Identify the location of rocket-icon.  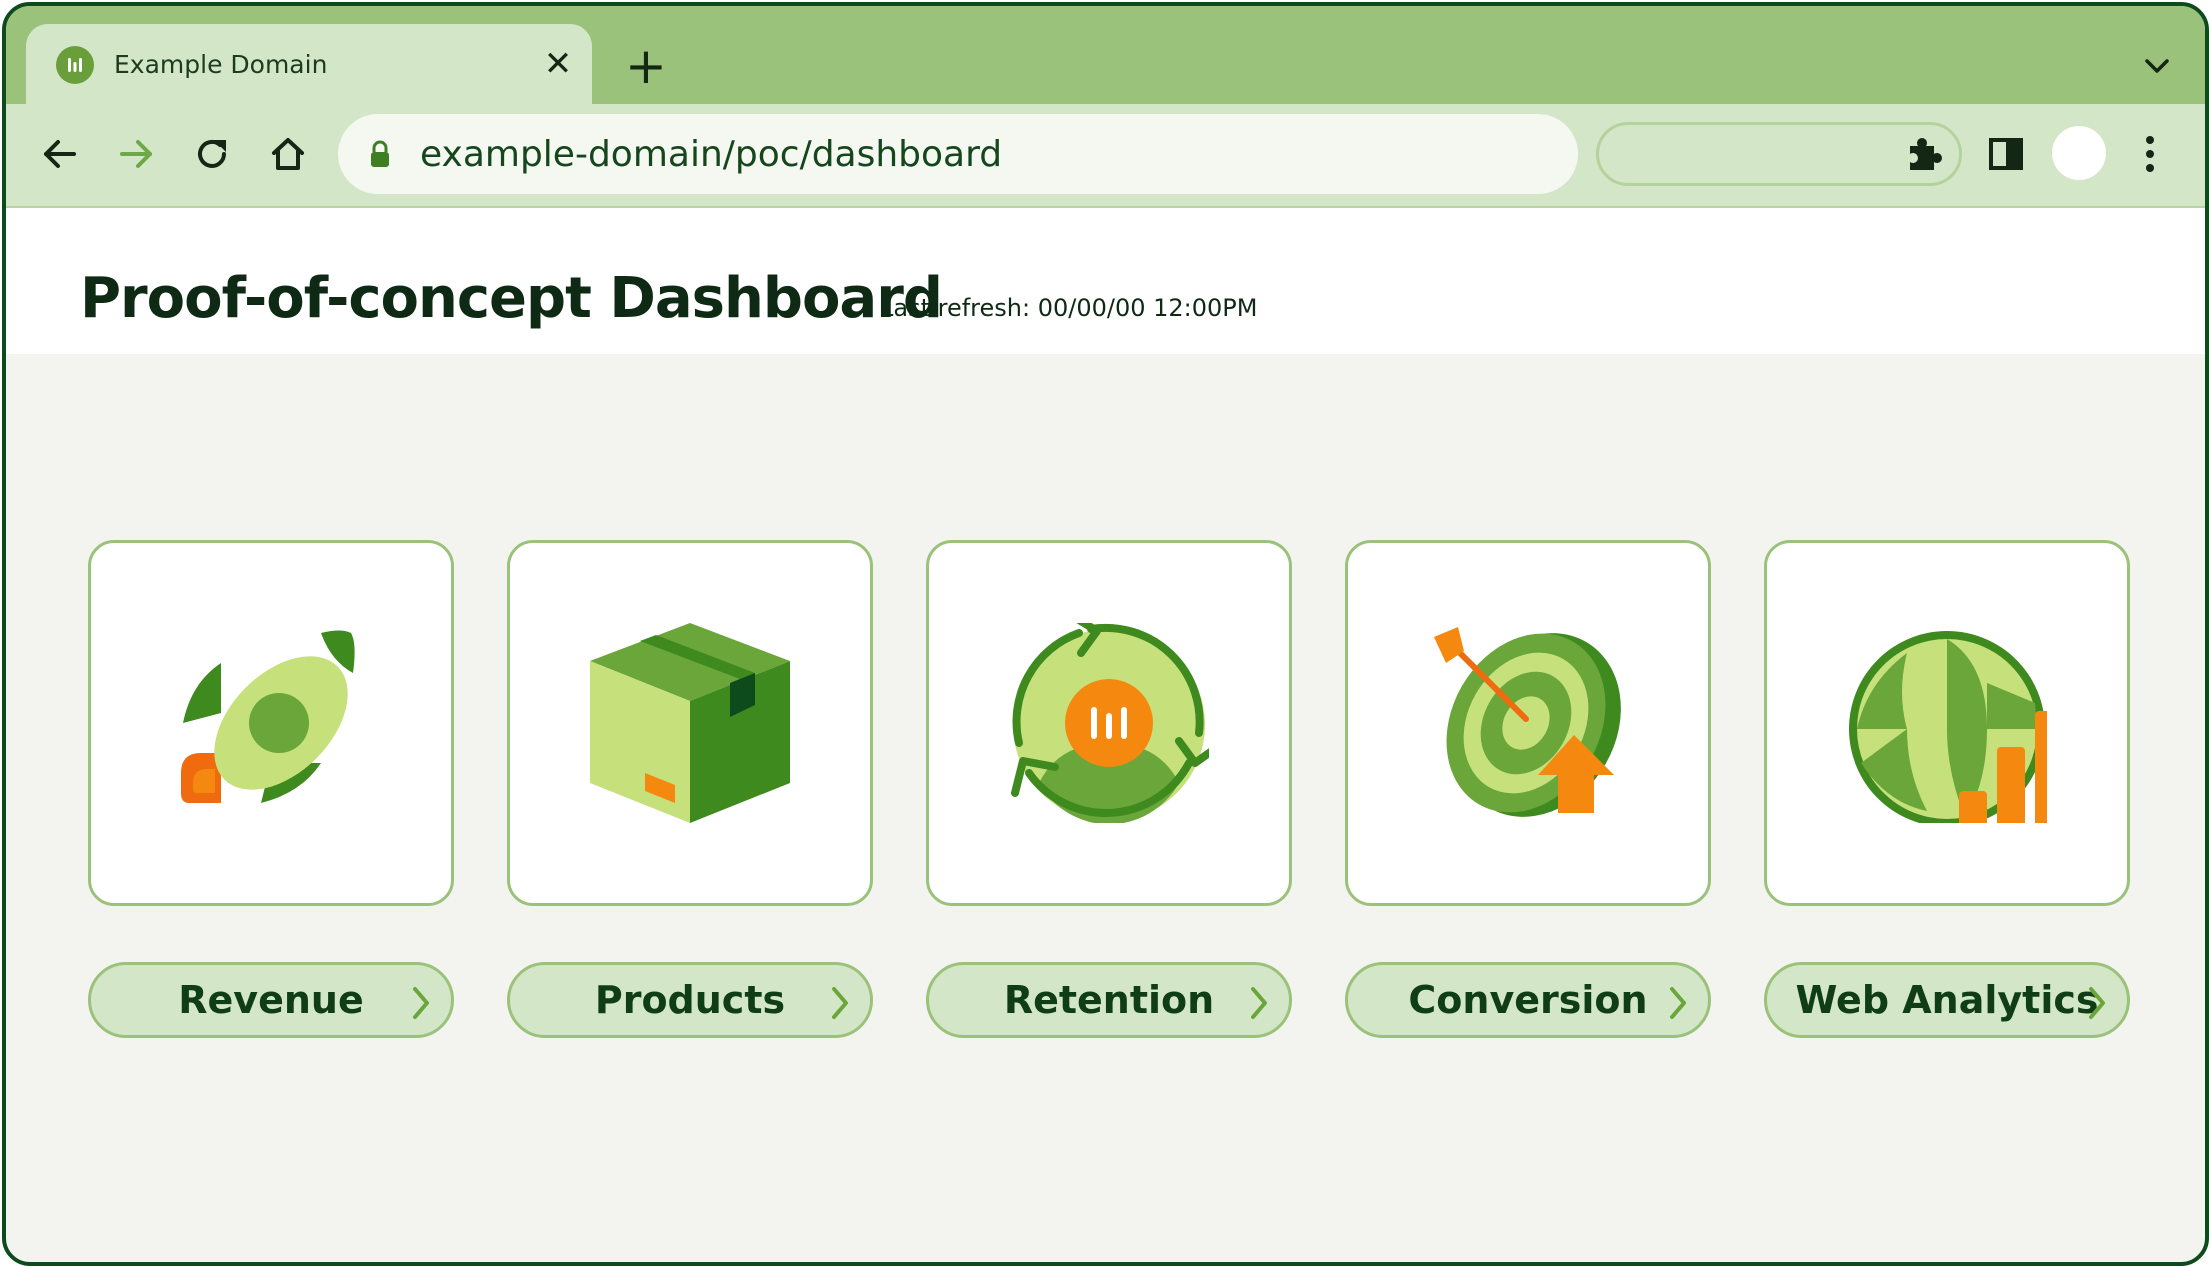
(268, 716).